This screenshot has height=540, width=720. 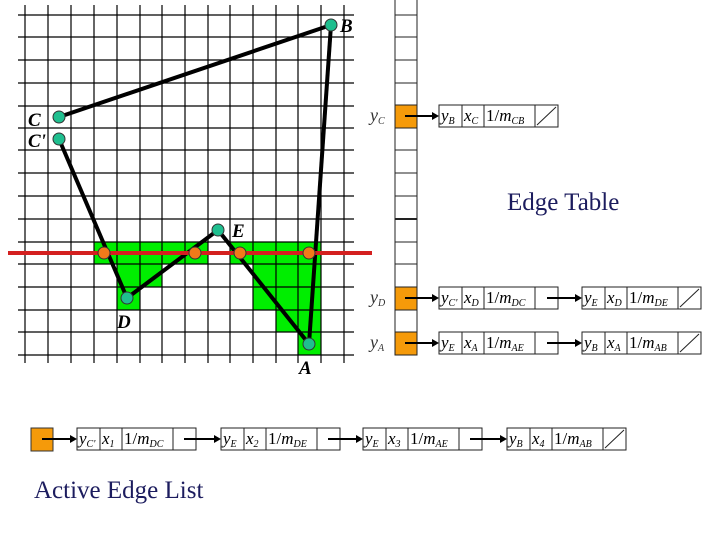 I want to click on edge-node: yB xA 1/mAB, so click(x=641, y=343).